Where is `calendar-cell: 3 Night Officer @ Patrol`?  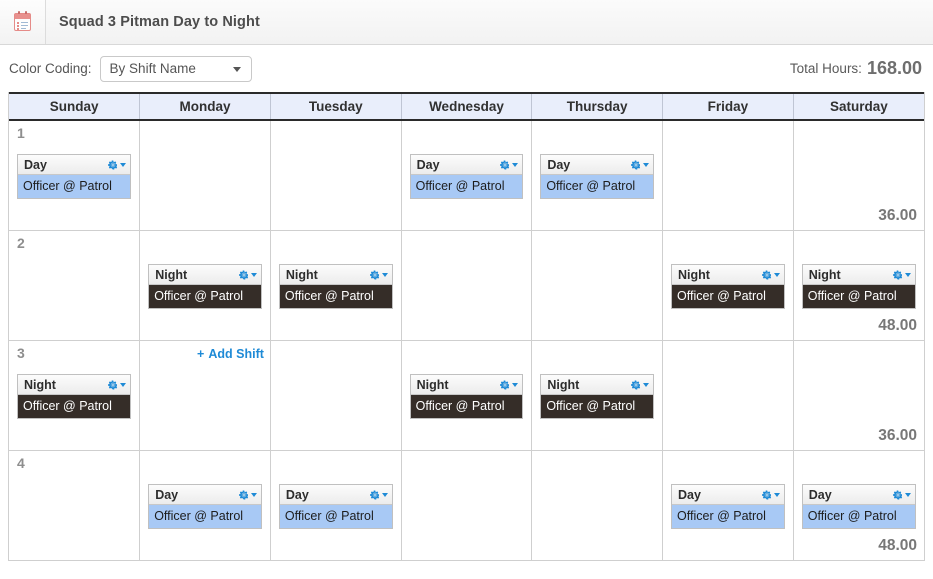 calendar-cell: 3 Night Officer @ Patrol is located at coordinates (75, 395).